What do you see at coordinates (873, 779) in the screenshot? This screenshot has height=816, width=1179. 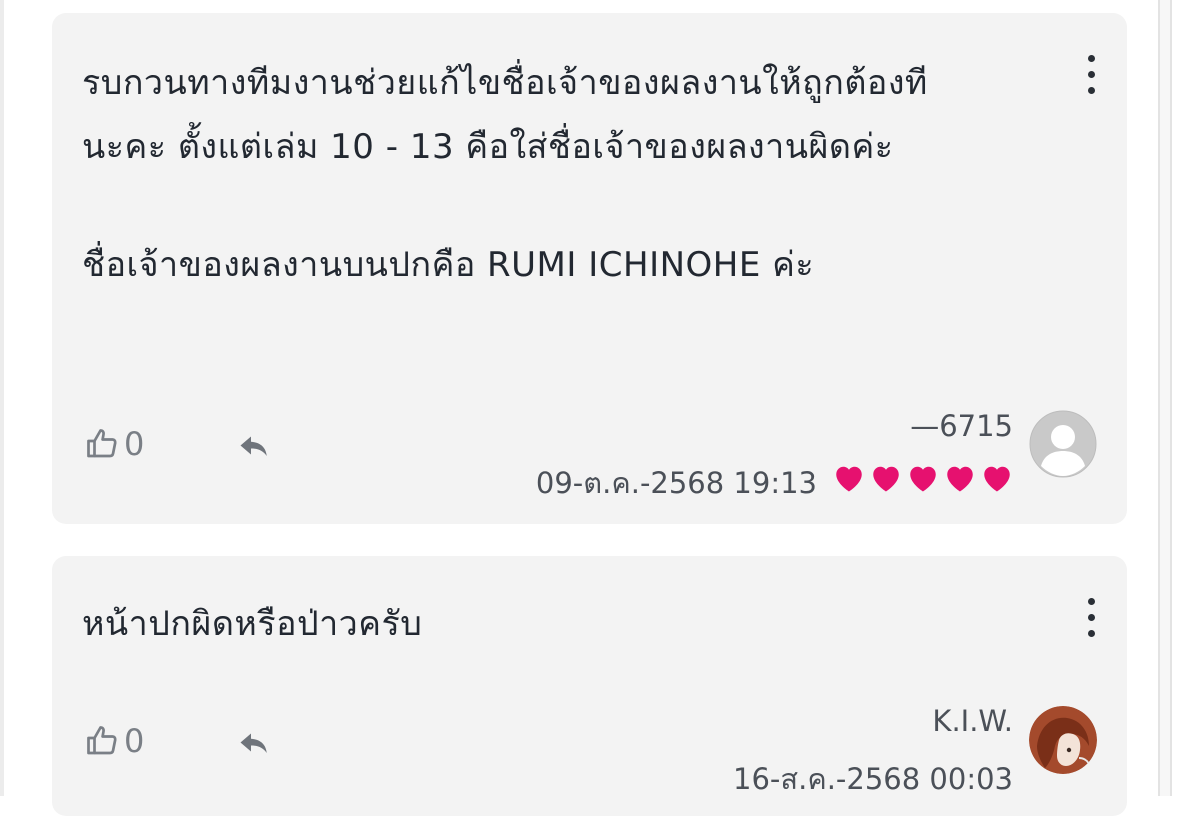 I see `comment-date: 16-ส.ค.-2568 00:03` at bounding box center [873, 779].